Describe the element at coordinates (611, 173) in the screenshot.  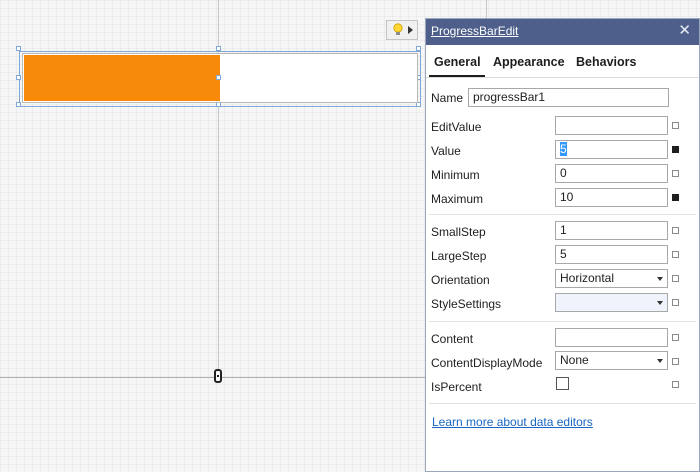
I see `minimum-input: 0` at that location.